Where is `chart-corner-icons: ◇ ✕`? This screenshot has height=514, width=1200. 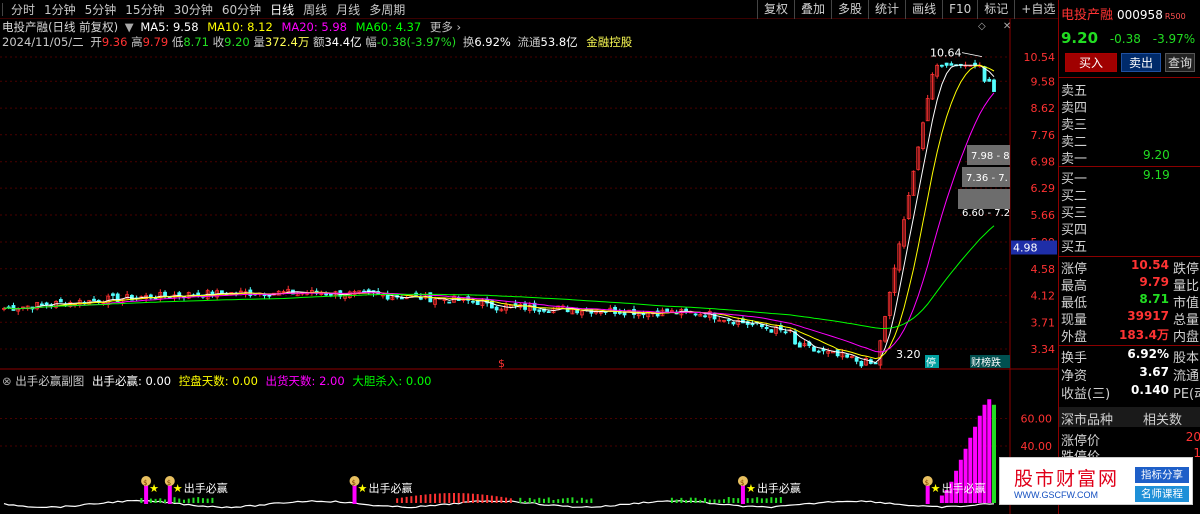 chart-corner-icons: ◇ ✕ is located at coordinates (994, 26).